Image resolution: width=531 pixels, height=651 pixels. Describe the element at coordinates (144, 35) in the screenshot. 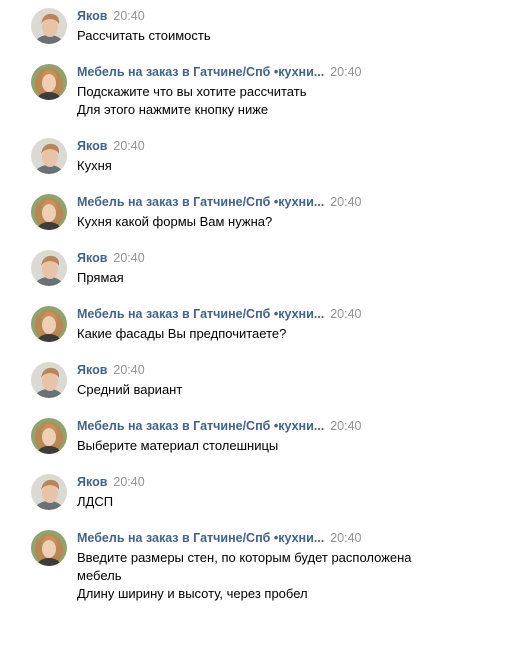

I see `message-text: Рассчитать стоимость` at that location.